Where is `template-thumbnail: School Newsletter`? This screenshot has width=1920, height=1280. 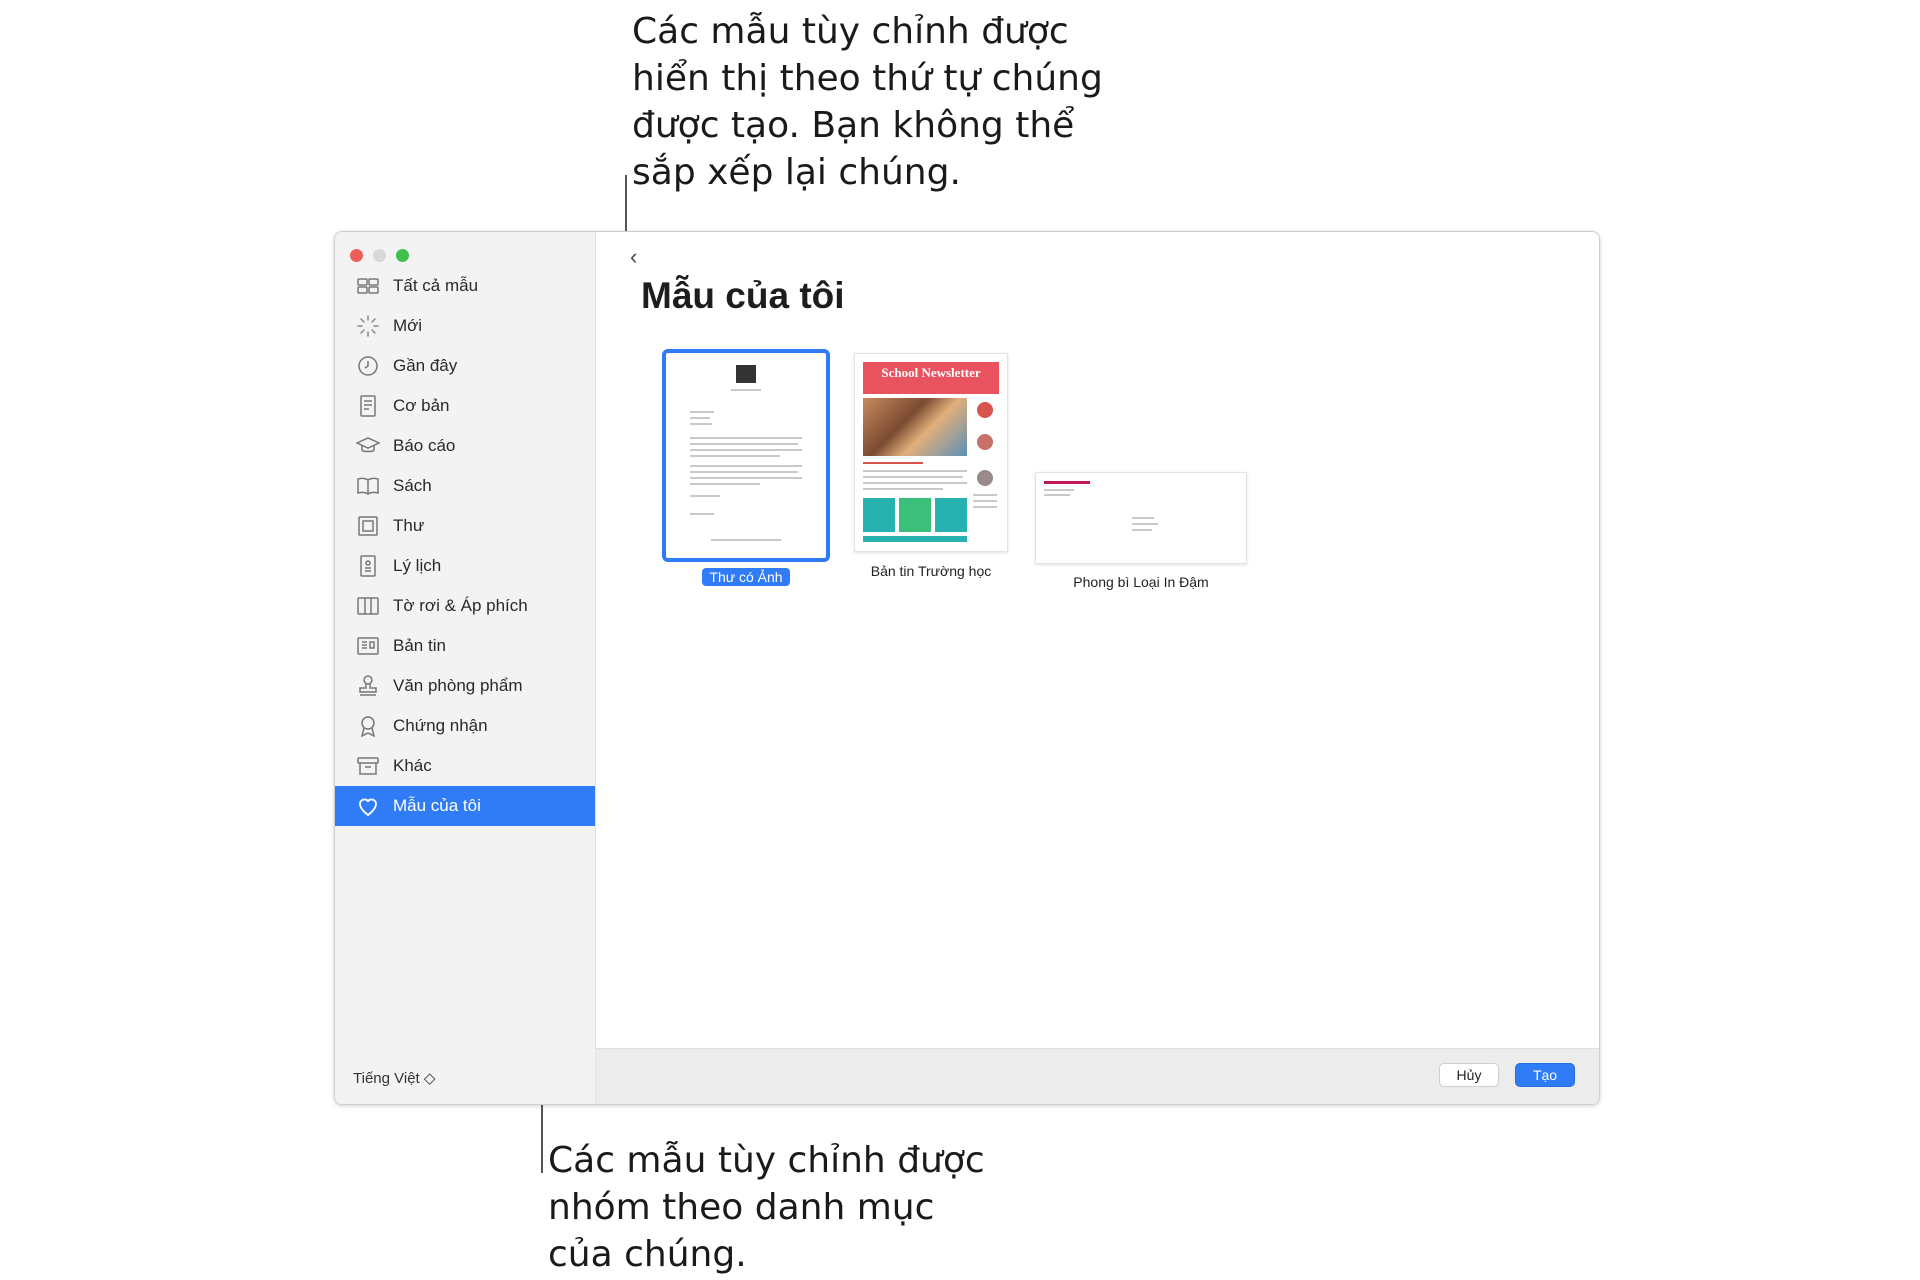 template-thumbnail: School Newsletter is located at coordinates (931, 452).